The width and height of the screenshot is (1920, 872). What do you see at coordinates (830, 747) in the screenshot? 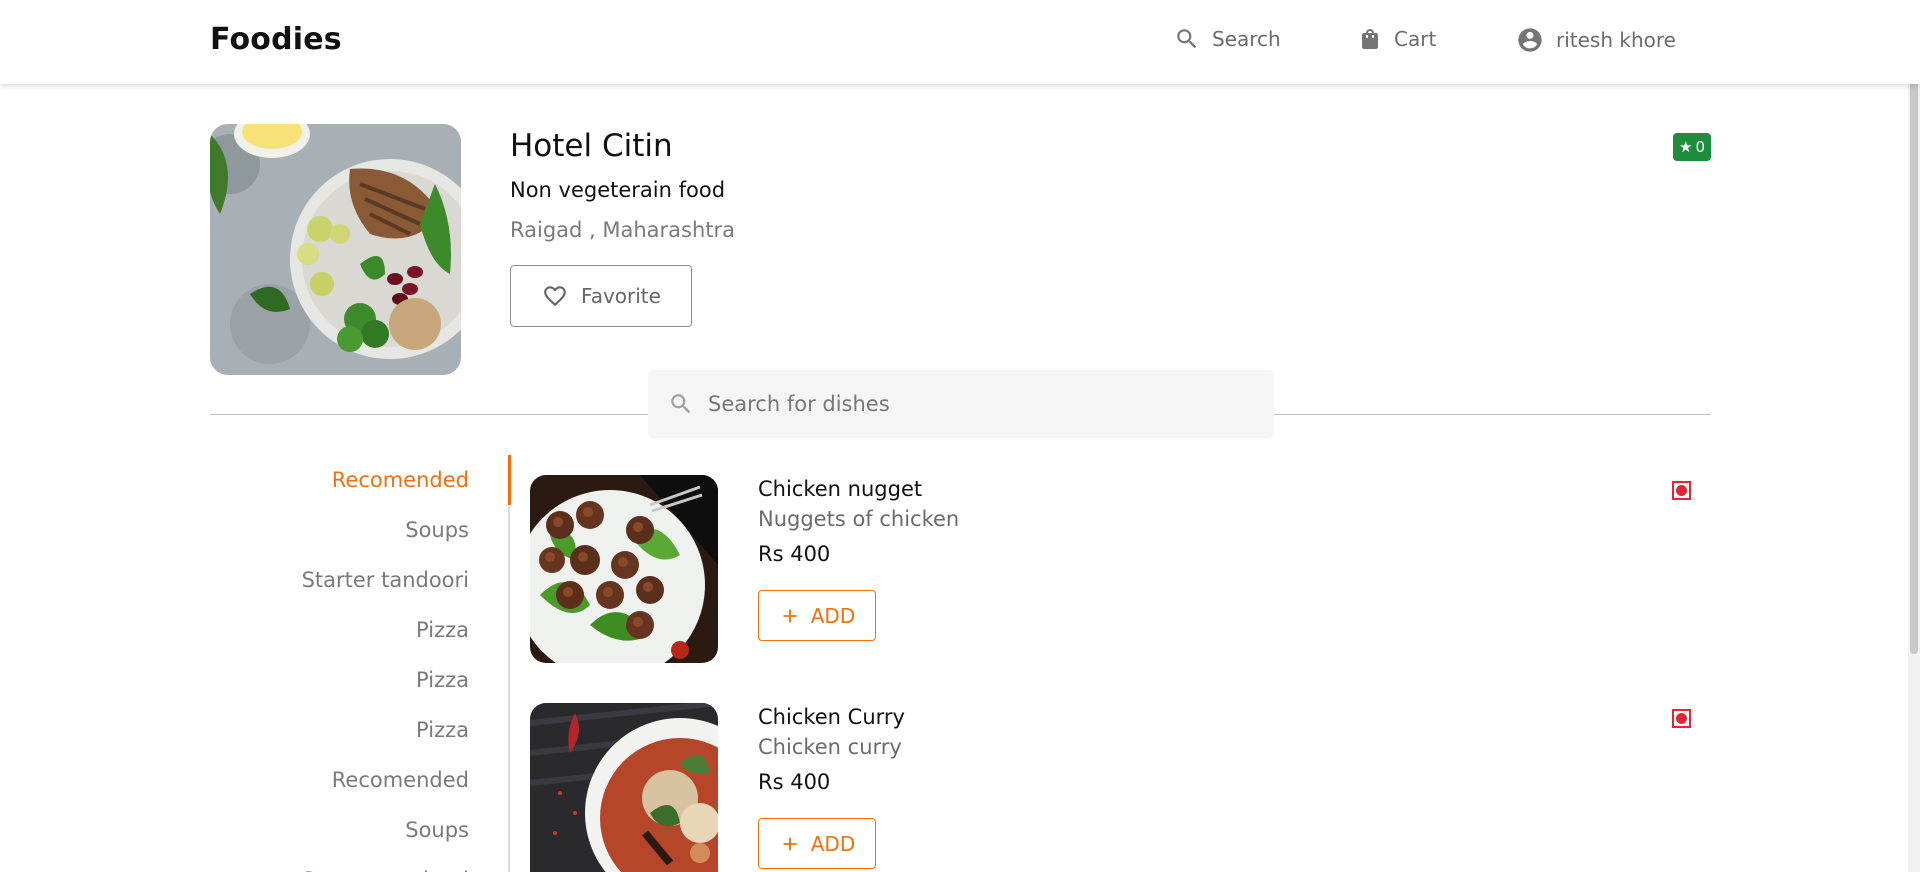
I see `dish-description: Chicken curry` at bounding box center [830, 747].